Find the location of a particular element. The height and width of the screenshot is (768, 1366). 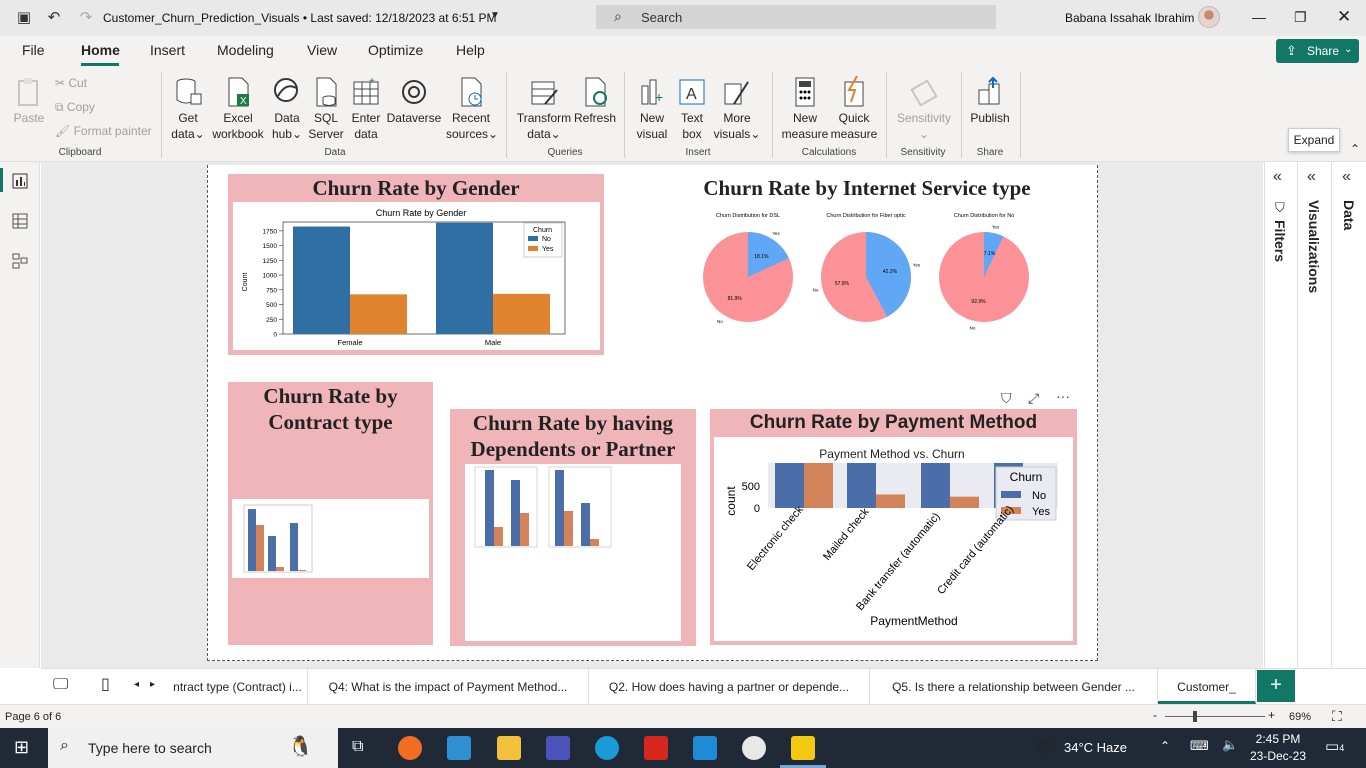

file-explorer-icon is located at coordinates (509, 748).